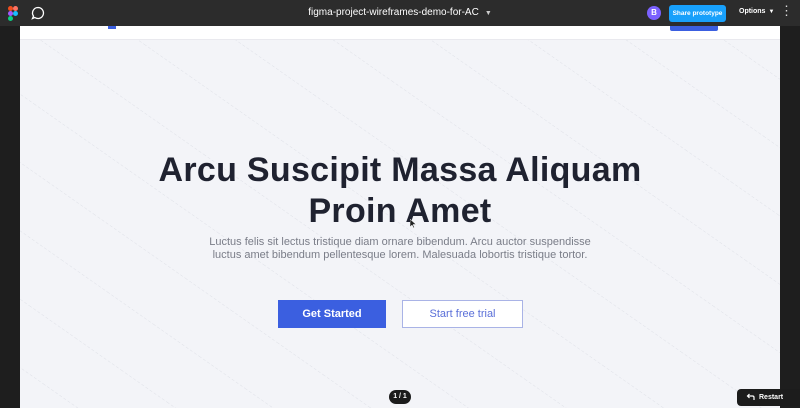  Describe the element at coordinates (786, 11) in the screenshot. I see `more-options-icon: ⋮` at that location.